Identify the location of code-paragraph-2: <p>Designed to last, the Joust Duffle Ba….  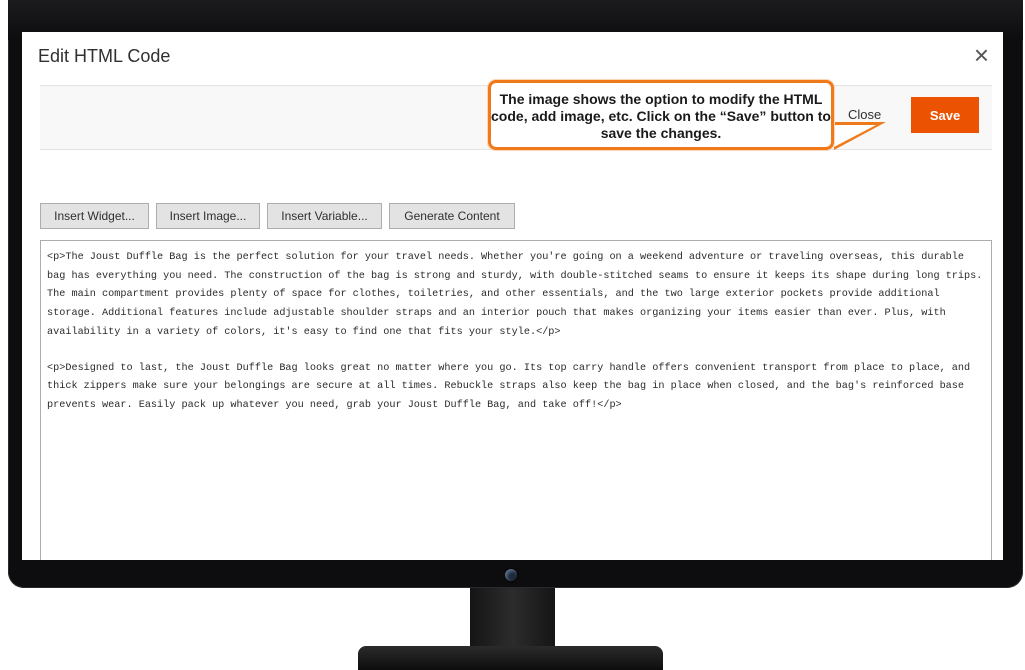
(509, 386).